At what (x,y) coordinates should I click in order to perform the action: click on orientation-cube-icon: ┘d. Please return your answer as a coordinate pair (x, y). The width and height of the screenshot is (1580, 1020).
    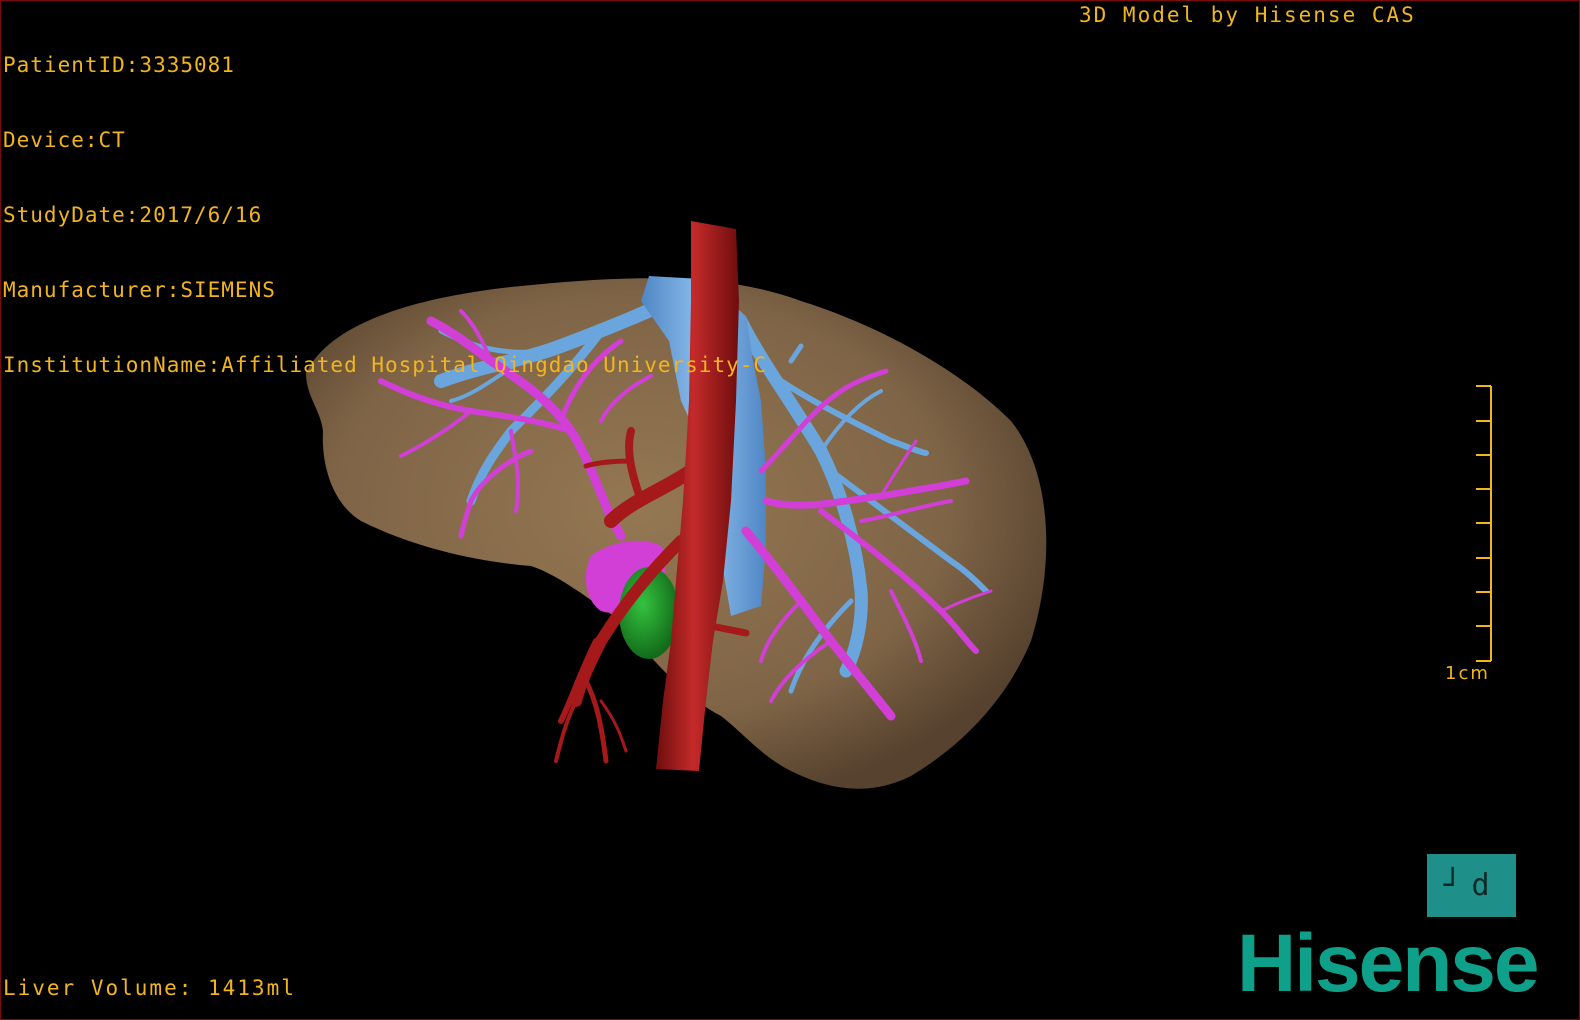
    Looking at the image, I should click on (1471, 885).